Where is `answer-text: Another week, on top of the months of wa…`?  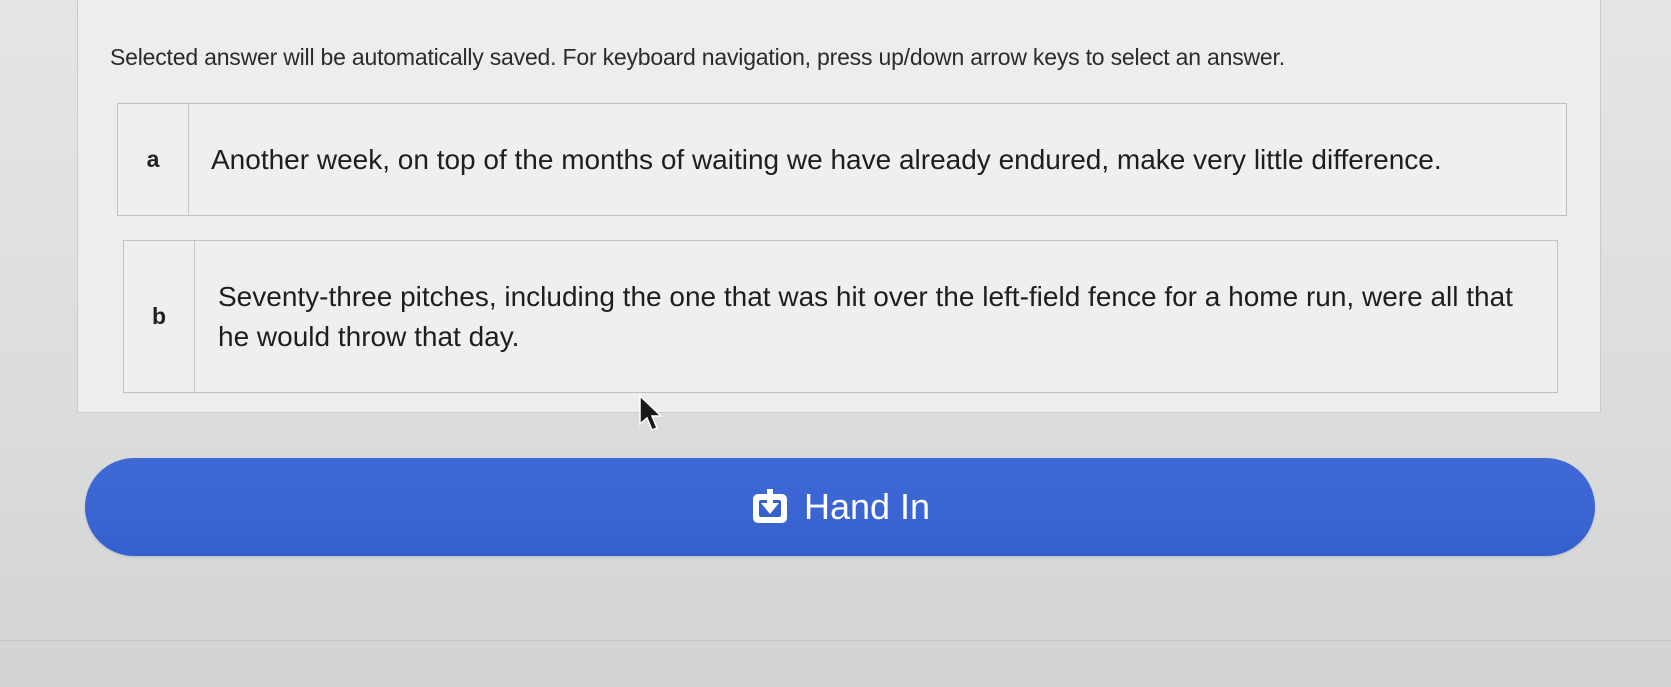
answer-text: Another week, on top of the months of wa… is located at coordinates (826, 159).